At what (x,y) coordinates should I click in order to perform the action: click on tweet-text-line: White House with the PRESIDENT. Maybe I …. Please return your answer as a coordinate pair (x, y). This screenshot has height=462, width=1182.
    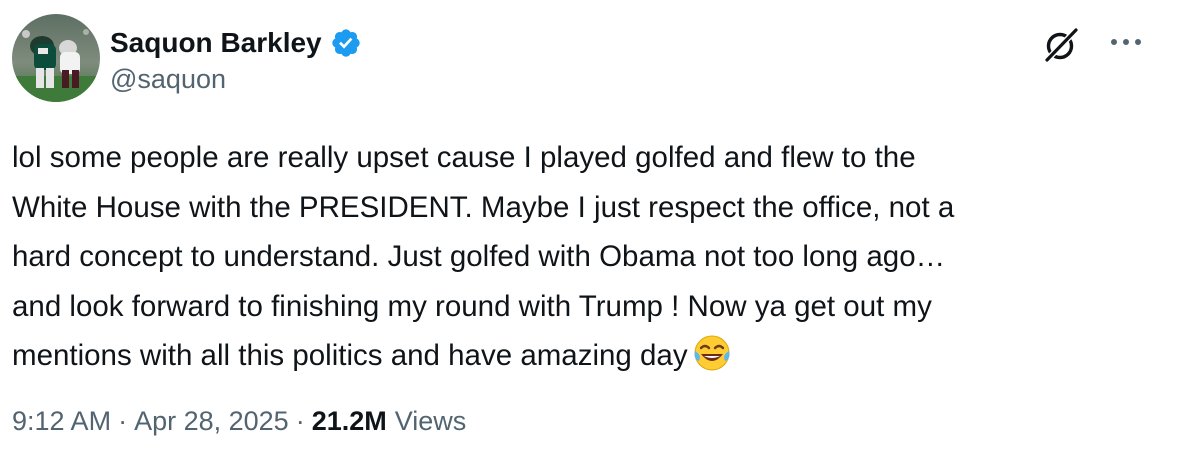
    Looking at the image, I should click on (483, 207).